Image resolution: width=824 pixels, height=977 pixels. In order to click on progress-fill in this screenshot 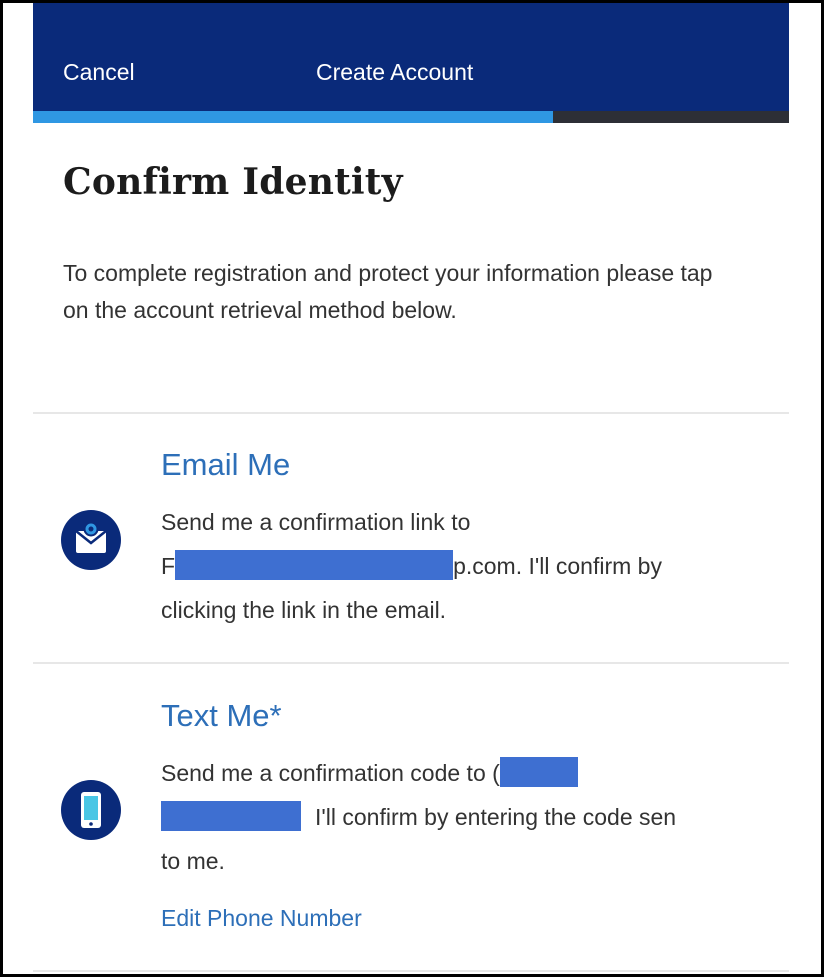, I will do `click(293, 117)`.